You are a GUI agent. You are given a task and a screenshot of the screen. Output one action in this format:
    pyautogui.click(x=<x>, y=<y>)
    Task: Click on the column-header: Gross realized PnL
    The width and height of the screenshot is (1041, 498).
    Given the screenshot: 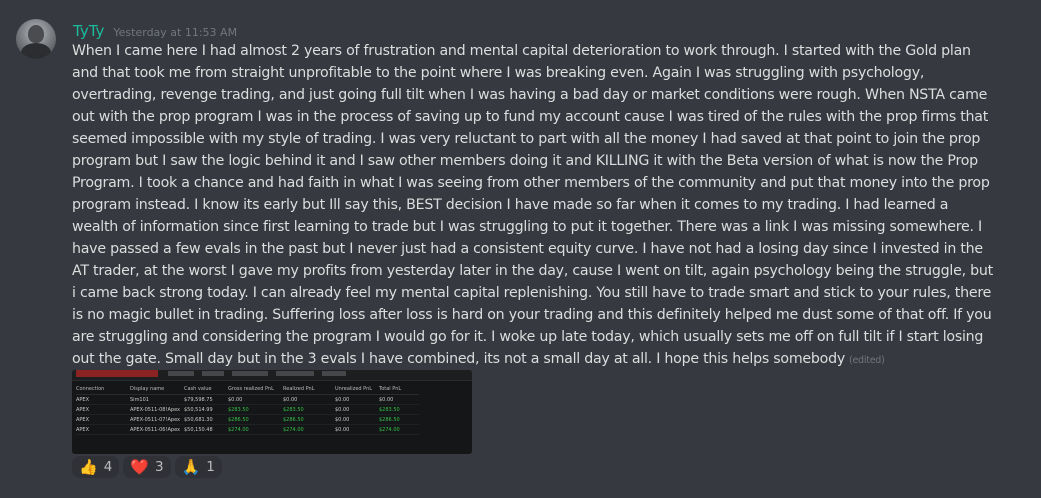 What is the action you would take?
    pyautogui.click(x=255, y=389)
    